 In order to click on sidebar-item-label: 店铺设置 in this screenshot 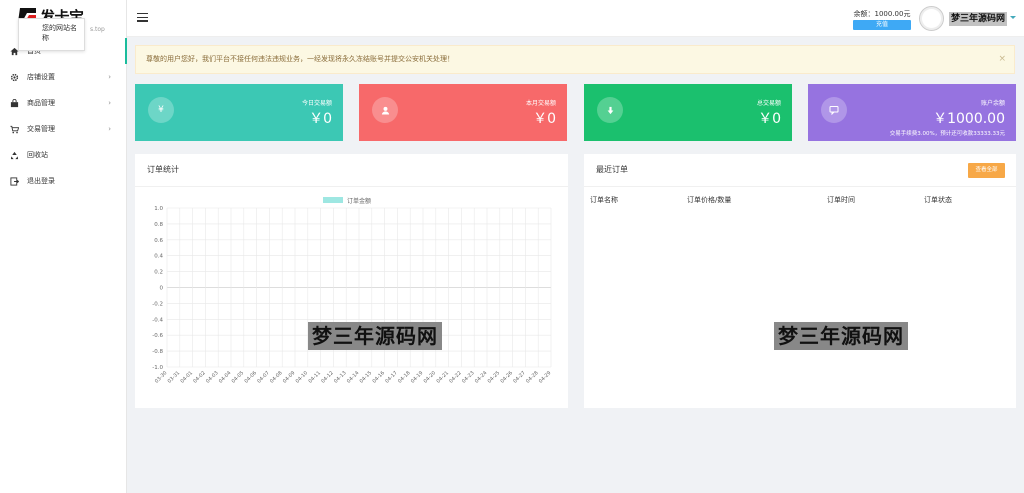, I will do `click(41, 77)`.